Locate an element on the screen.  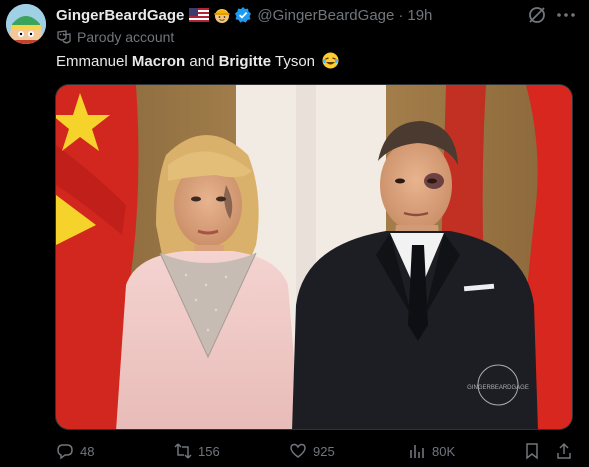
tweet-text-part: Emmanuel is located at coordinates (94, 61).